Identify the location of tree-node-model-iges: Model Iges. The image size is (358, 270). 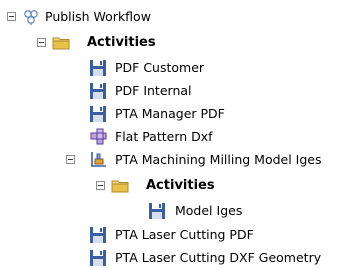
(179, 211).